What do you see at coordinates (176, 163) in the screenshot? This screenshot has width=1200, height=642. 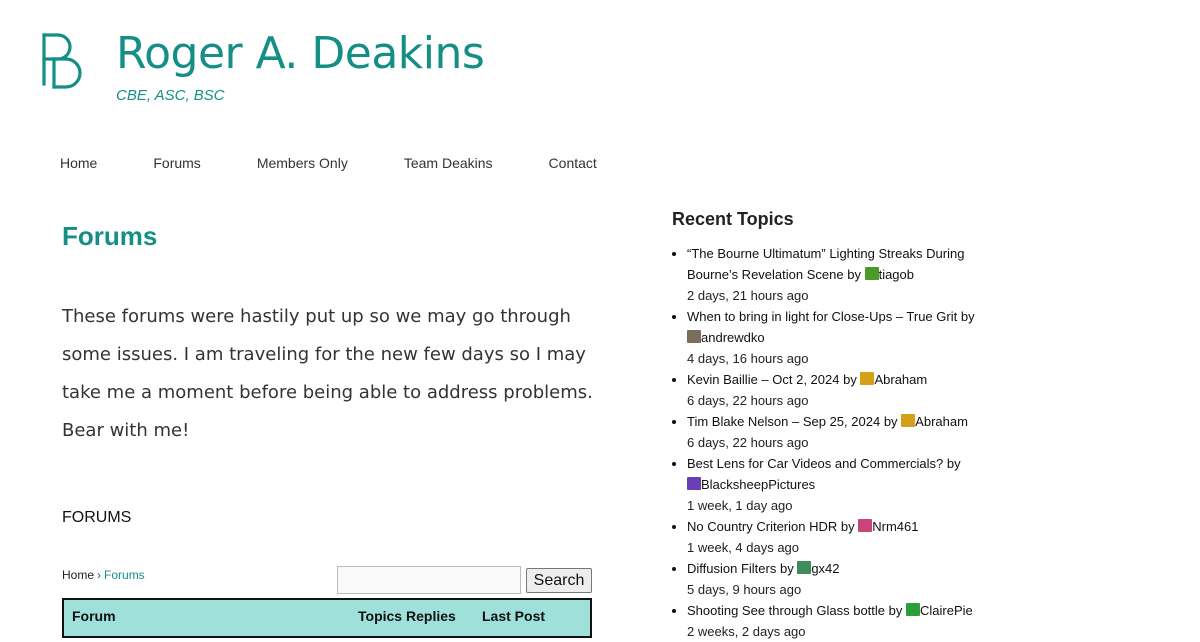 I see `nav-item-forums: Forums` at bounding box center [176, 163].